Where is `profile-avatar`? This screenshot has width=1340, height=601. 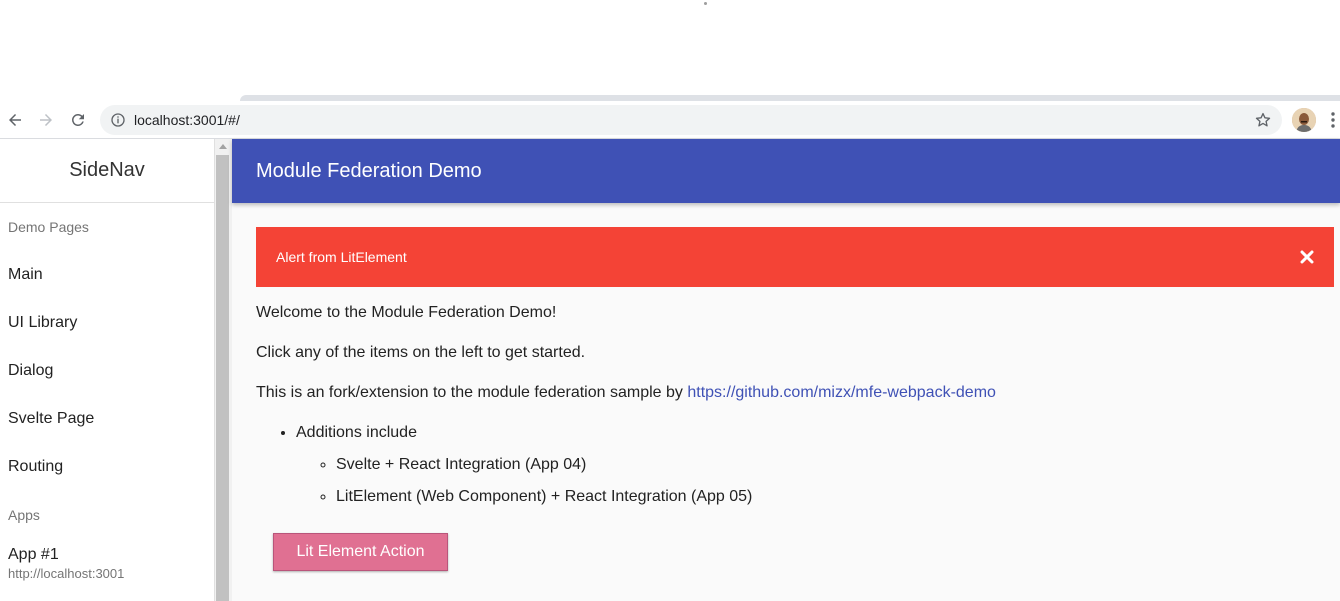
profile-avatar is located at coordinates (1304, 120).